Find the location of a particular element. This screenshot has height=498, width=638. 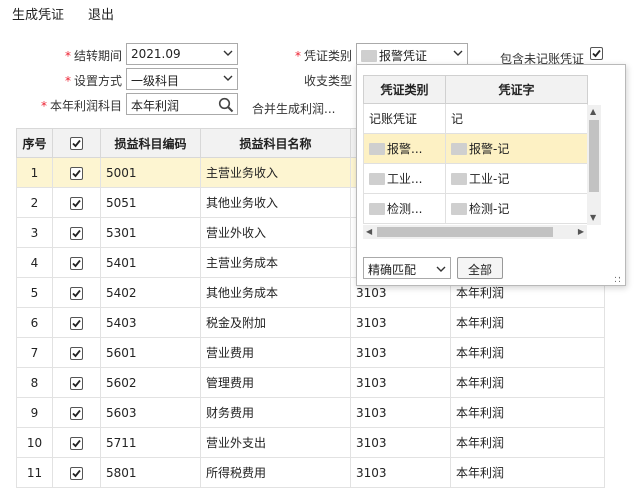

account-name: 营业费用 is located at coordinates (275, 352).